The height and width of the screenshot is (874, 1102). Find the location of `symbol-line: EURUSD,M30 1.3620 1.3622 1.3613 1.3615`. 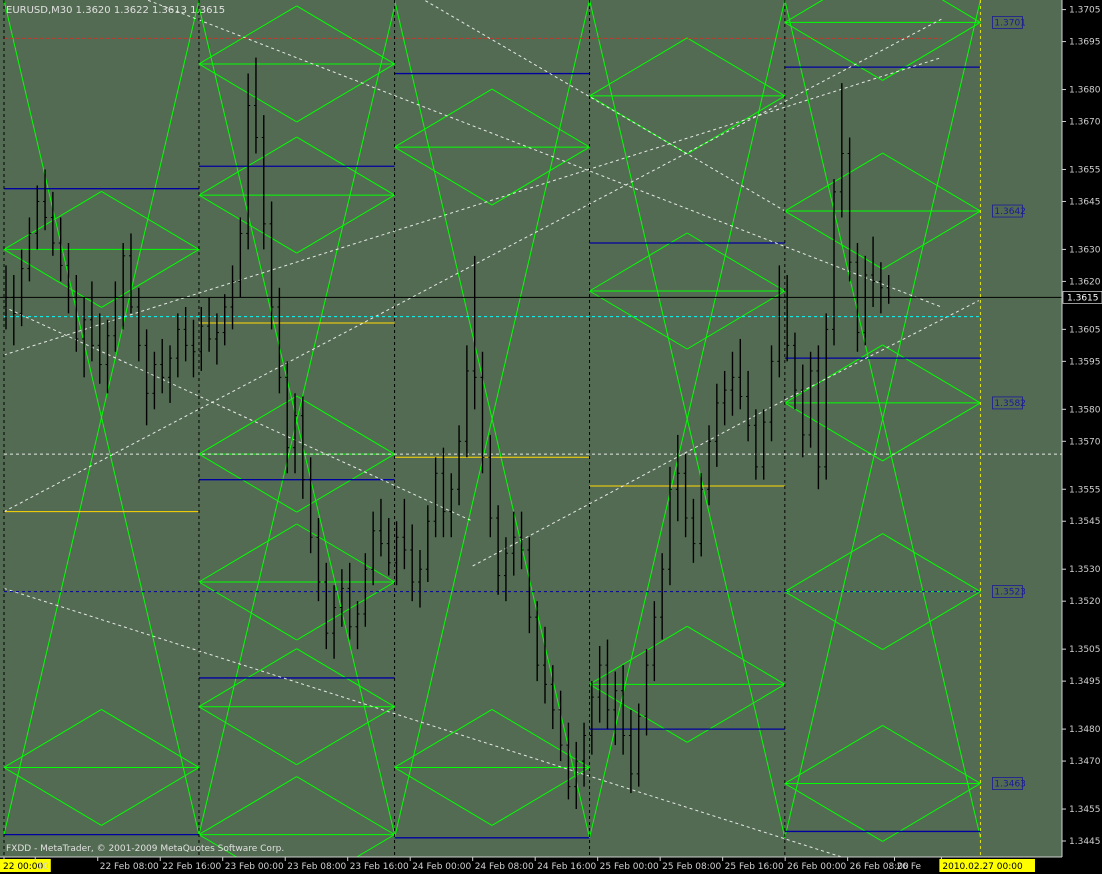

symbol-line: EURUSD,M30 1.3620 1.3622 1.3613 1.3615 is located at coordinates (115, 10).